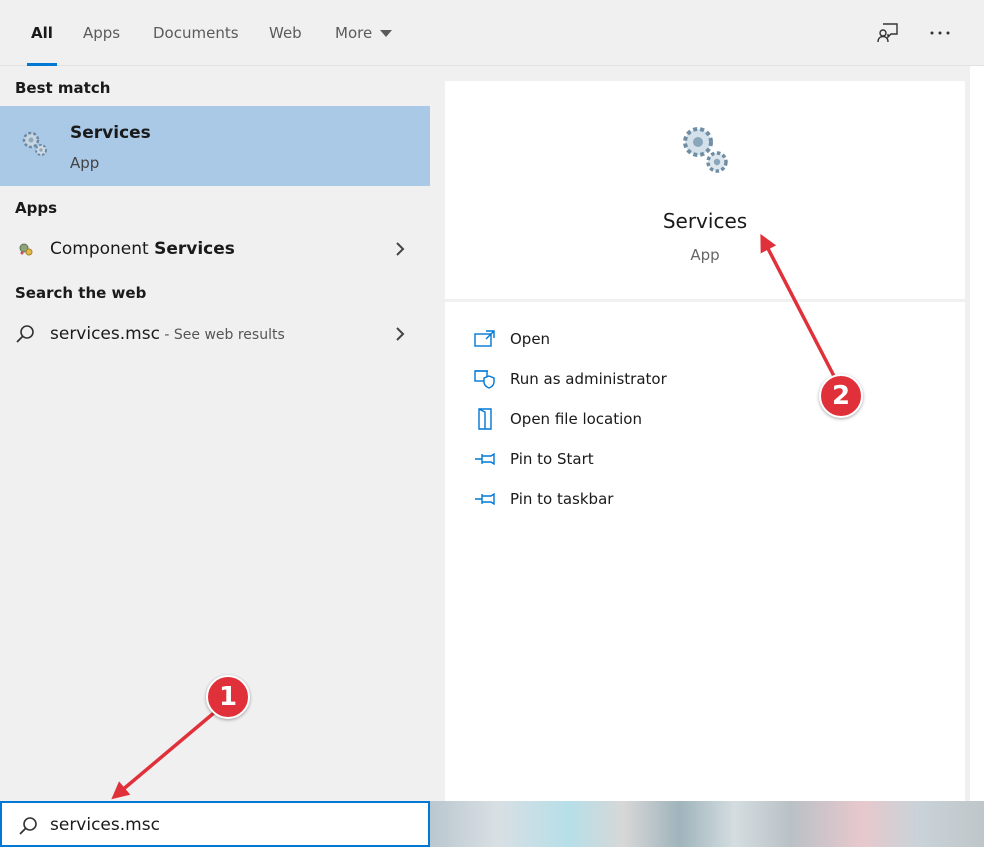 The image size is (984, 847). Describe the element at coordinates (705, 190) in the screenshot. I see `app-preview: Services App` at that location.